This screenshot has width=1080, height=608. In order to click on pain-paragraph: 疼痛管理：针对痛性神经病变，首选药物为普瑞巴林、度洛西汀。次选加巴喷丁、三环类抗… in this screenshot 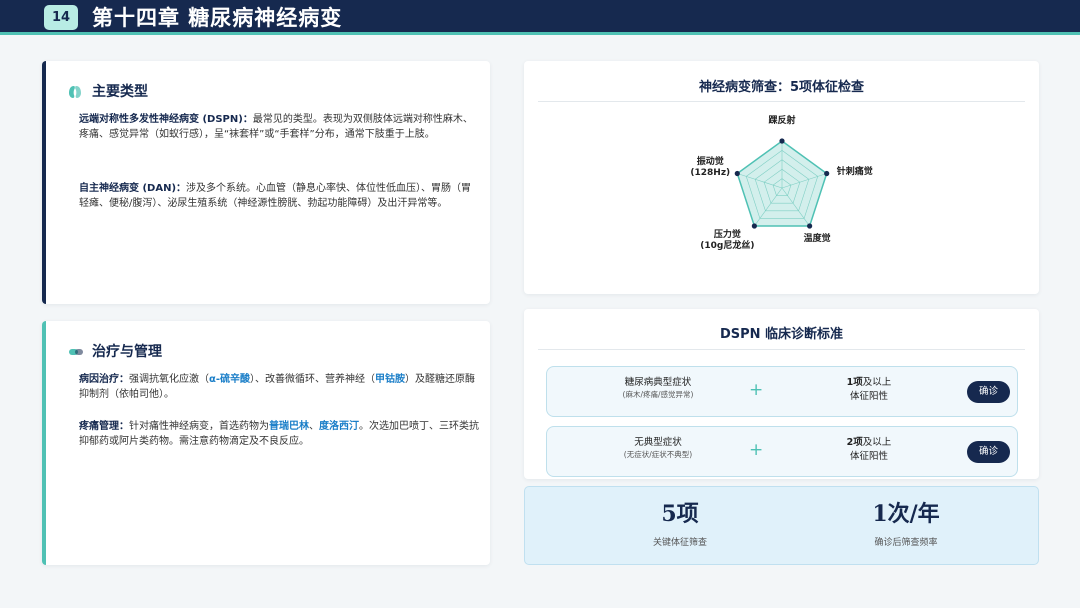, I will do `click(279, 434)`.